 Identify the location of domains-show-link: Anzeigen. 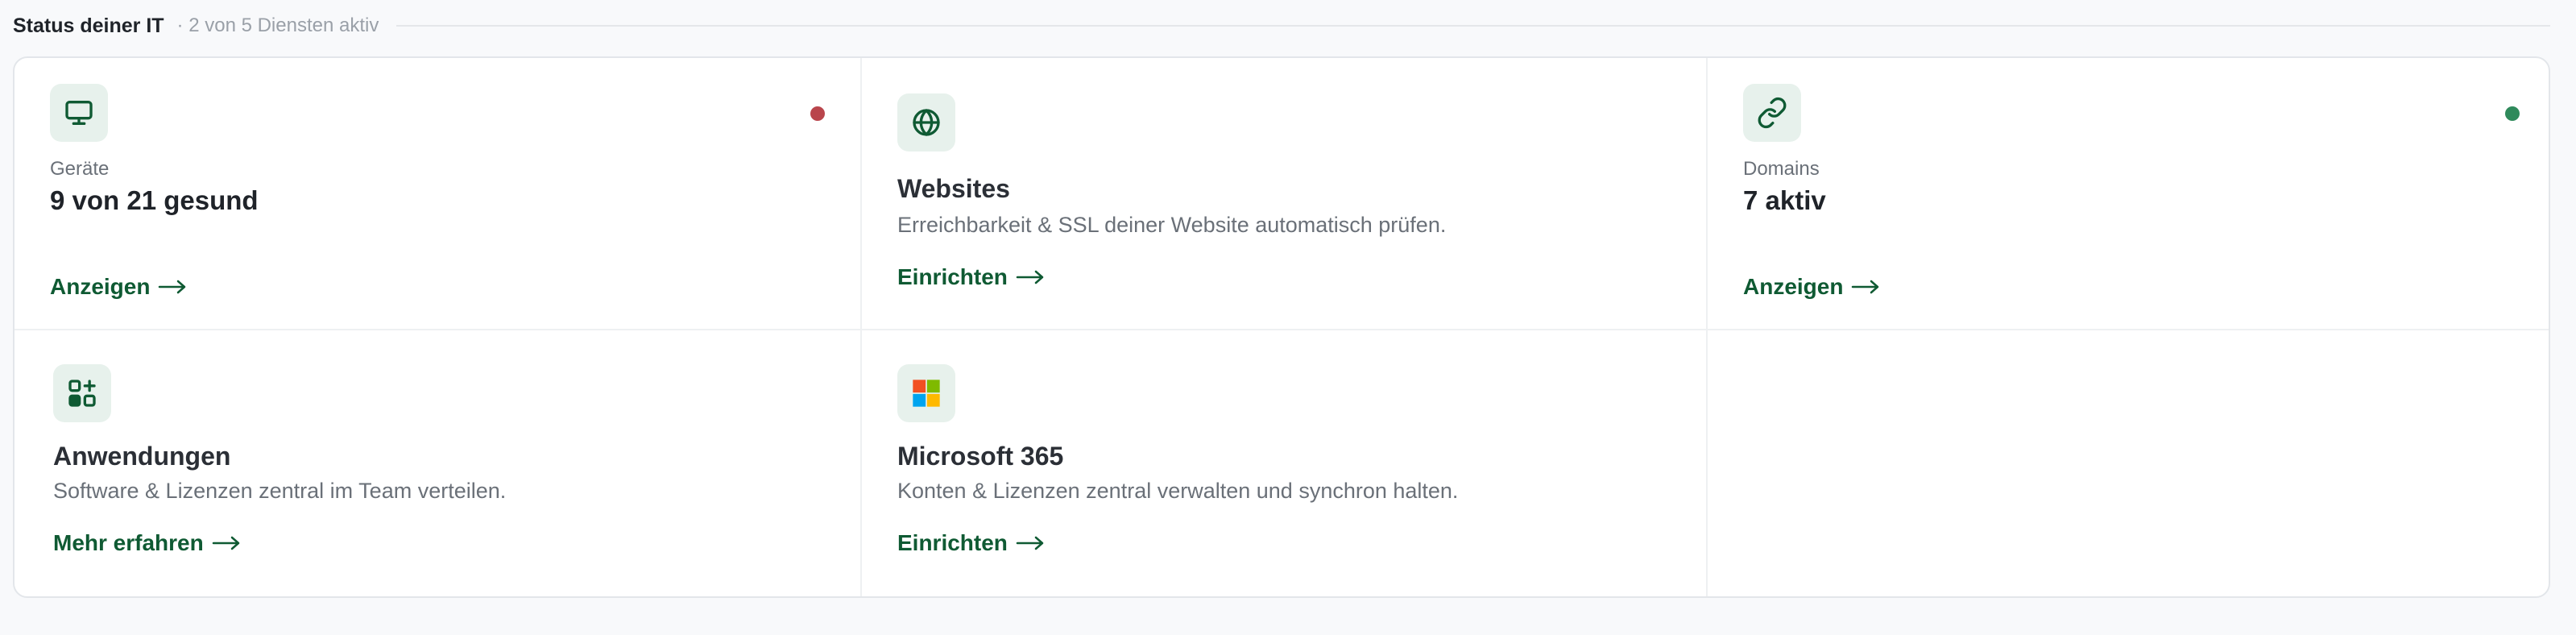
(1811, 287).